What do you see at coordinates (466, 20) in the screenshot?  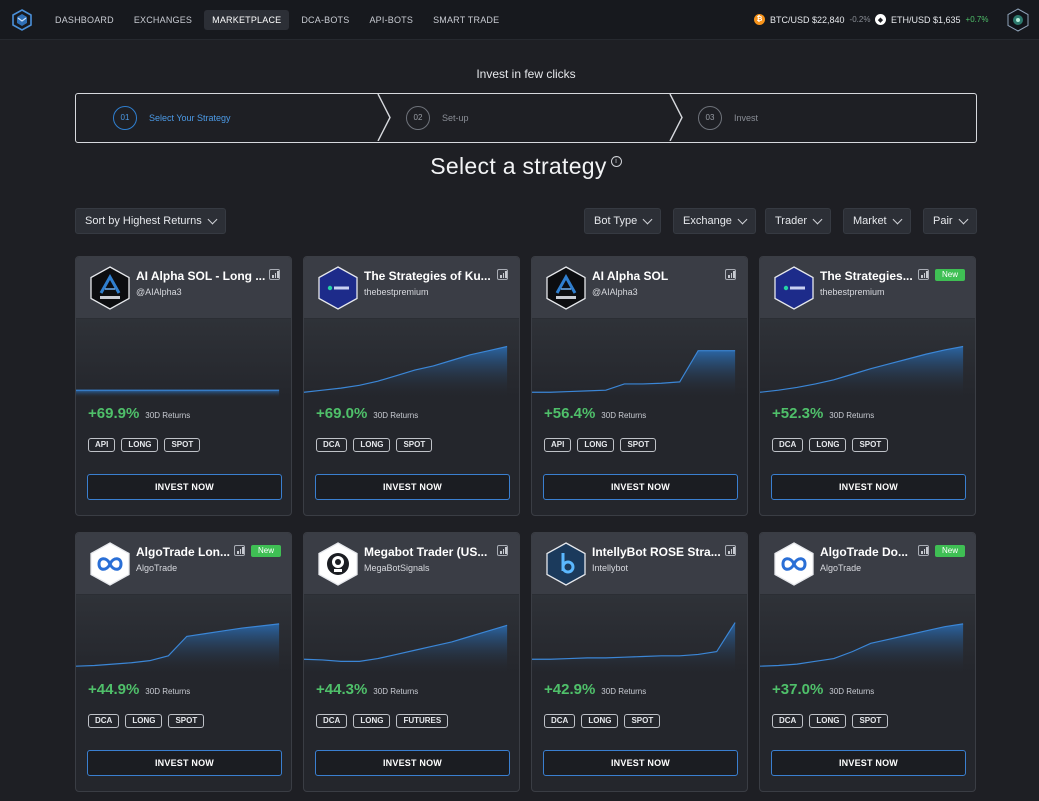 I see `nav-item-smart-trade: SMART TRADE` at bounding box center [466, 20].